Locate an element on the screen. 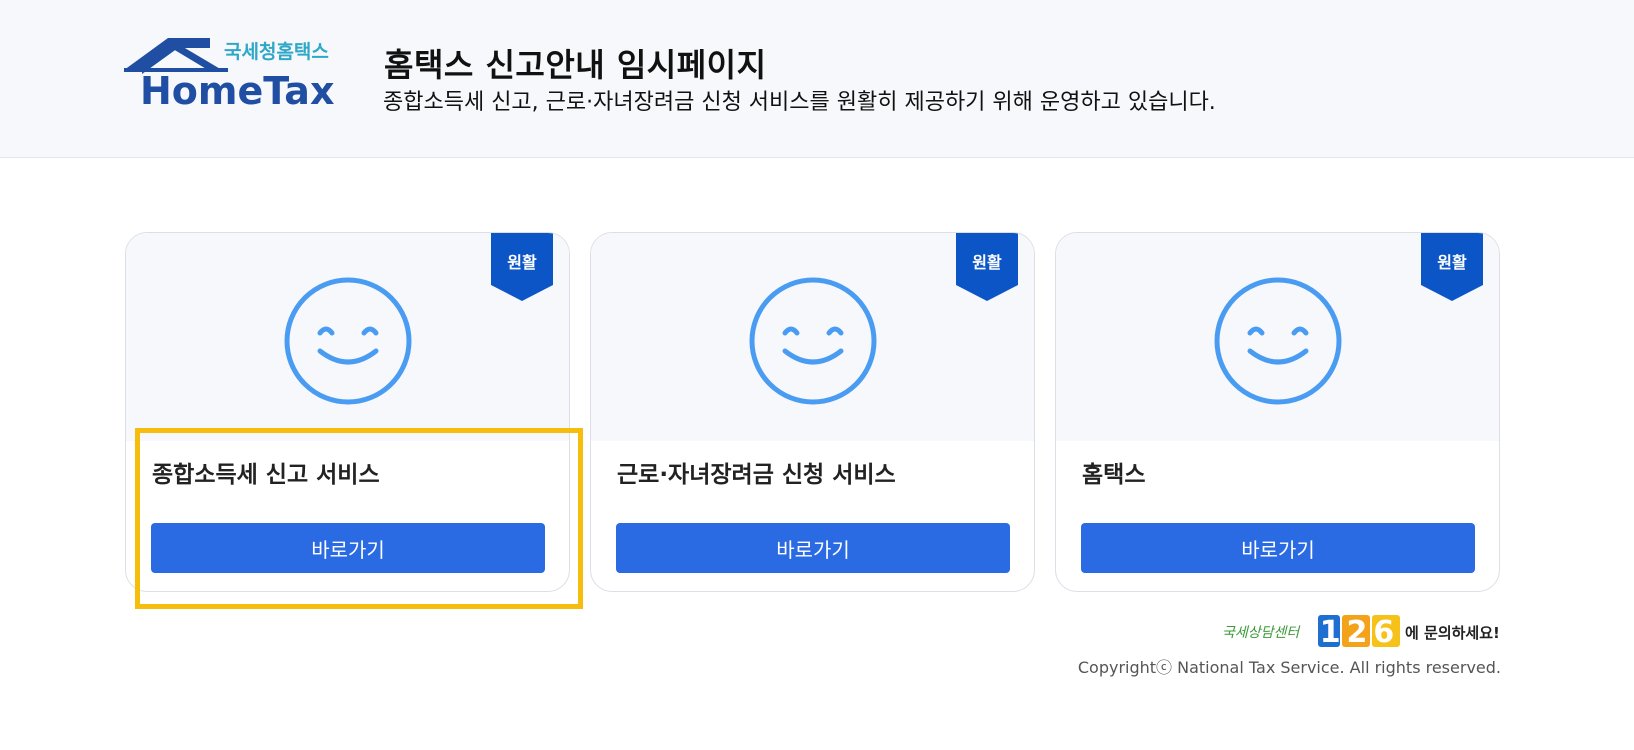 The width and height of the screenshot is (1634, 750). service-card-hometax: 원활 홈택스 바로가기 is located at coordinates (1277, 412).